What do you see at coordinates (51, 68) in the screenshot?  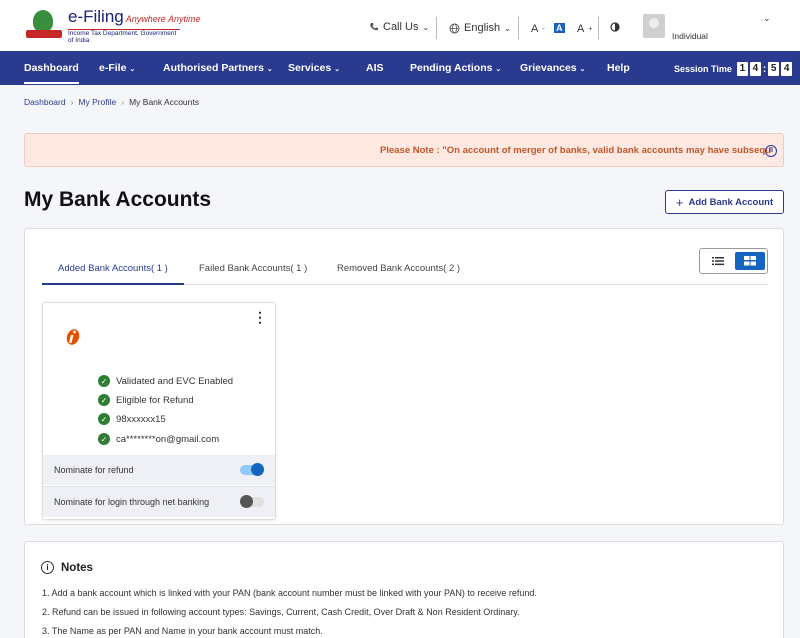 I see `nav-label: Dashboard` at bounding box center [51, 68].